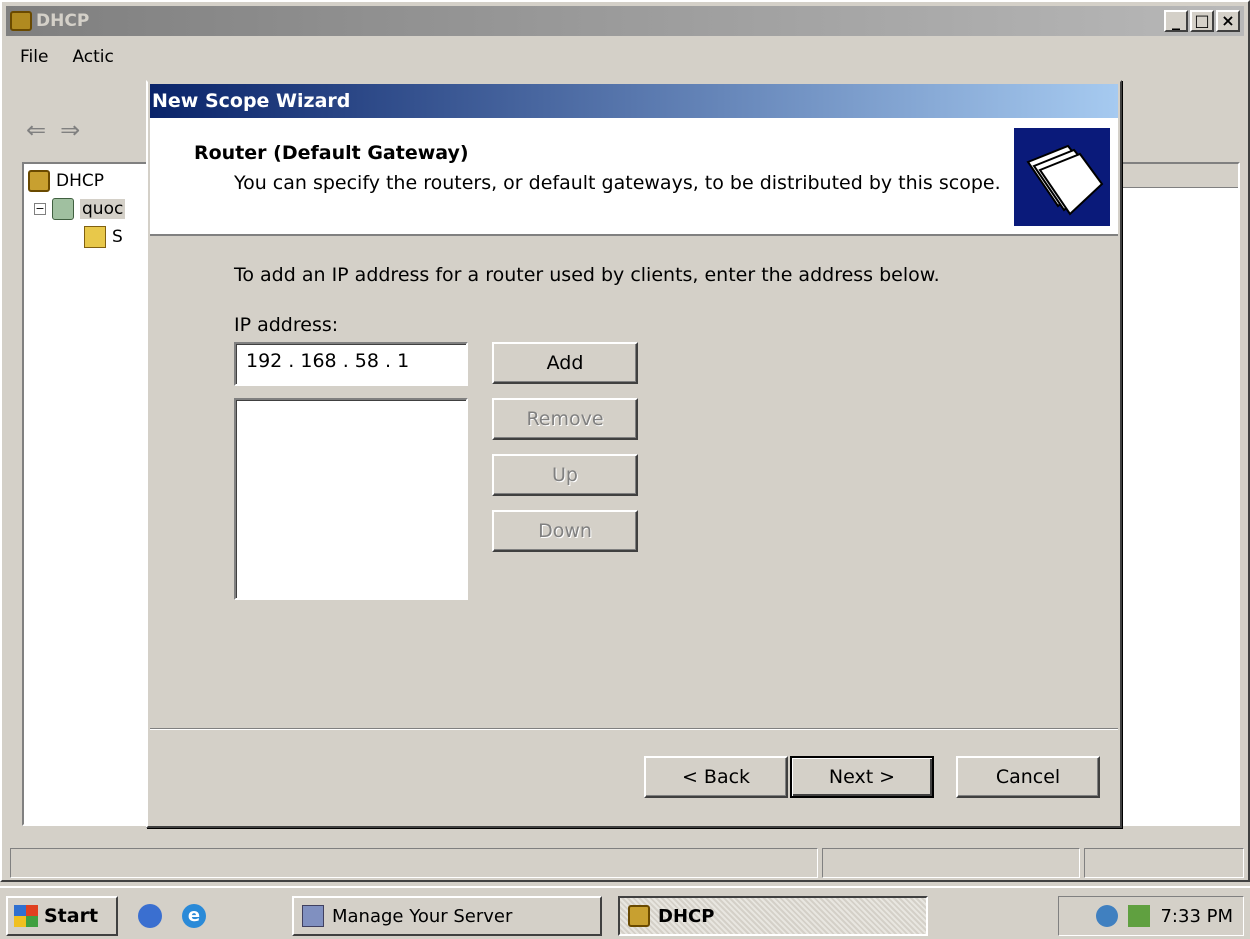 The image size is (1250, 939). What do you see at coordinates (1062, 177) in the screenshot?
I see `folders-icon` at bounding box center [1062, 177].